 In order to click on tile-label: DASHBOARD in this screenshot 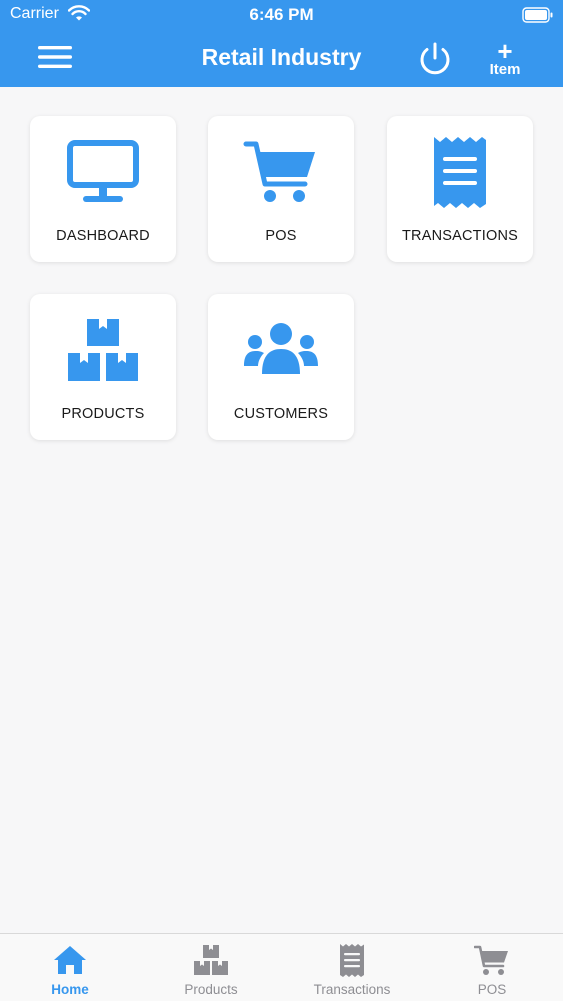, I will do `click(103, 236)`.